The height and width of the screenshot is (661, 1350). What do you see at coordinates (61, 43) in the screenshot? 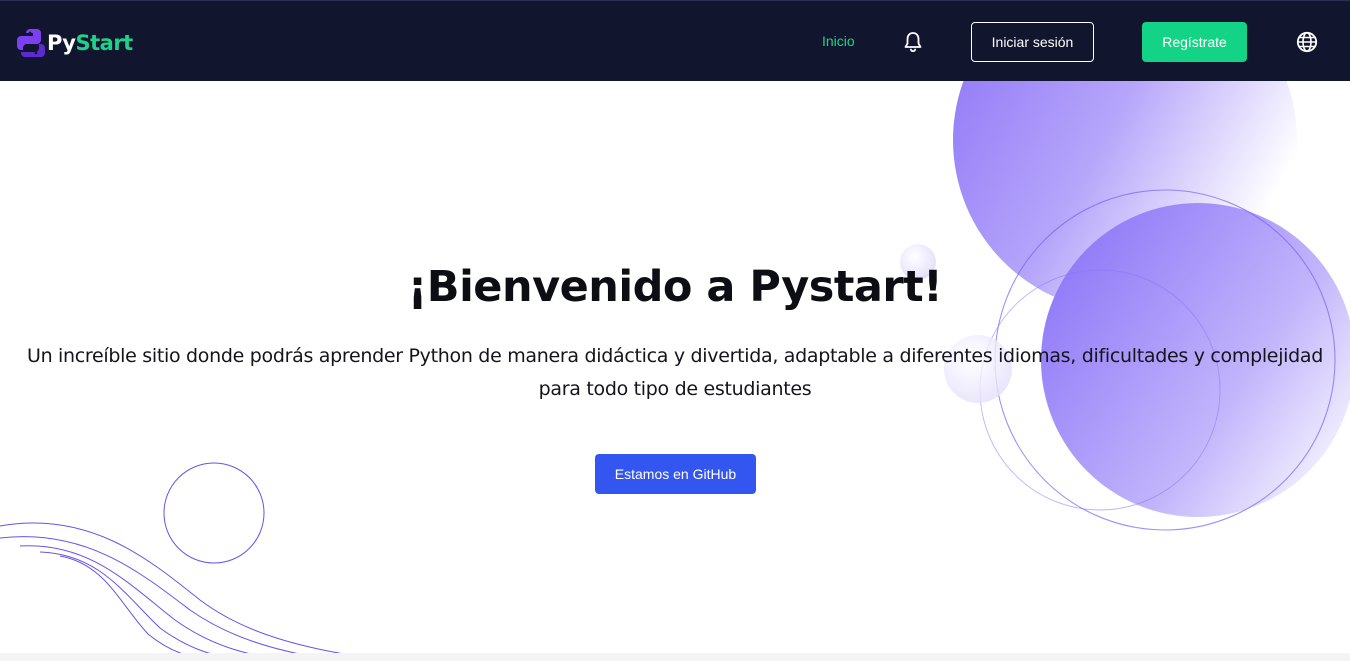
I see `logo-text-py: Py` at bounding box center [61, 43].